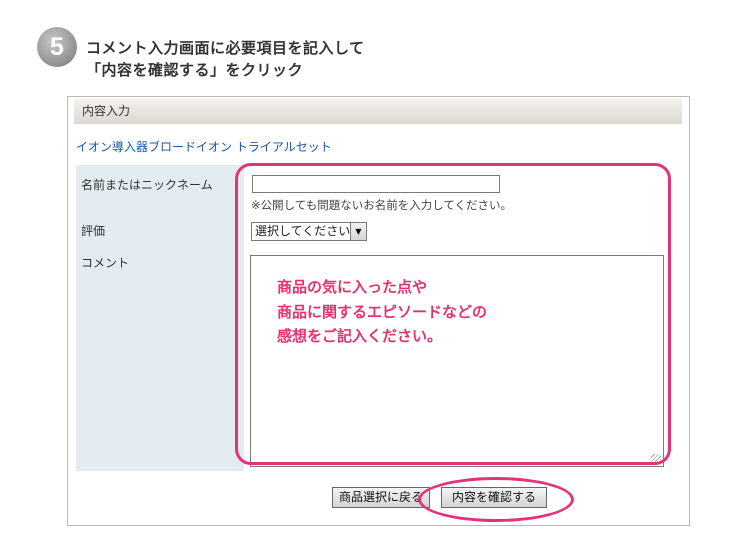 This screenshot has height=552, width=730. Describe the element at coordinates (160, 318) in the screenshot. I see `label-column` at that location.